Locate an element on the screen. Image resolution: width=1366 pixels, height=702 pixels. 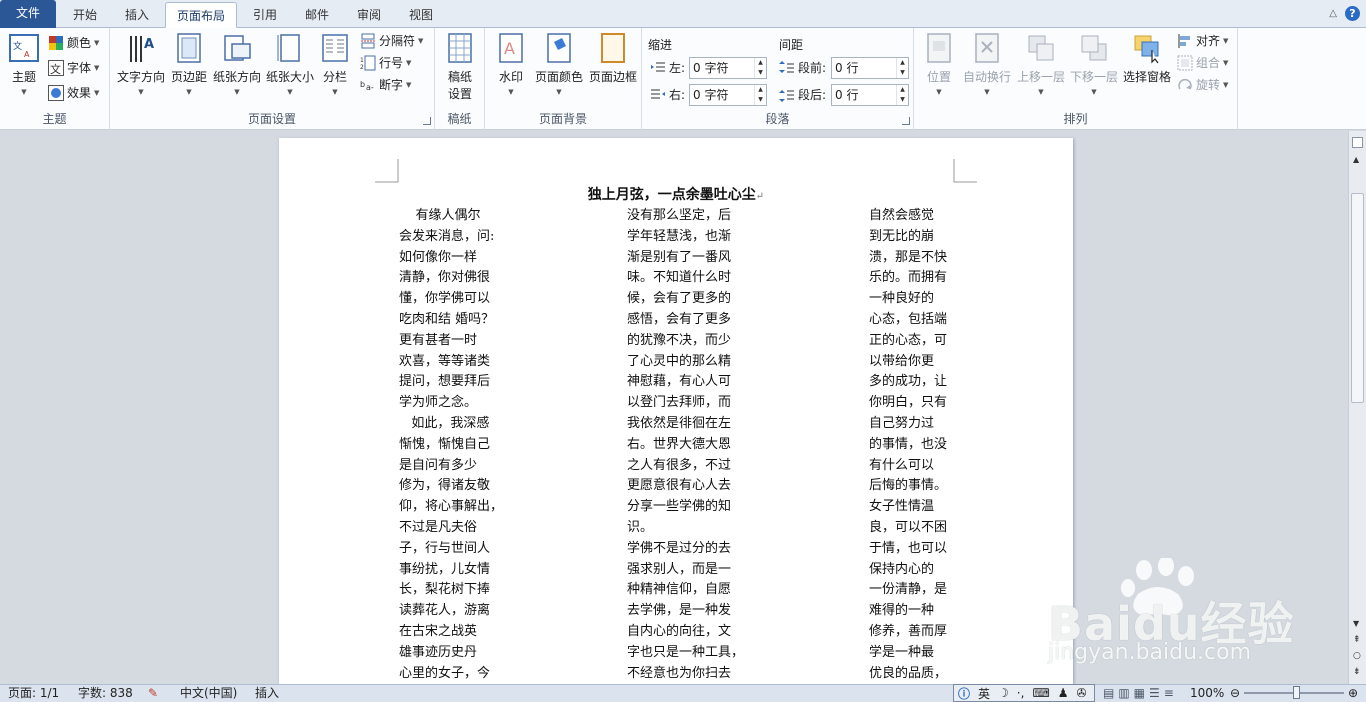
theme-effects-button: 效果 ▼ is located at coordinates (73, 93).